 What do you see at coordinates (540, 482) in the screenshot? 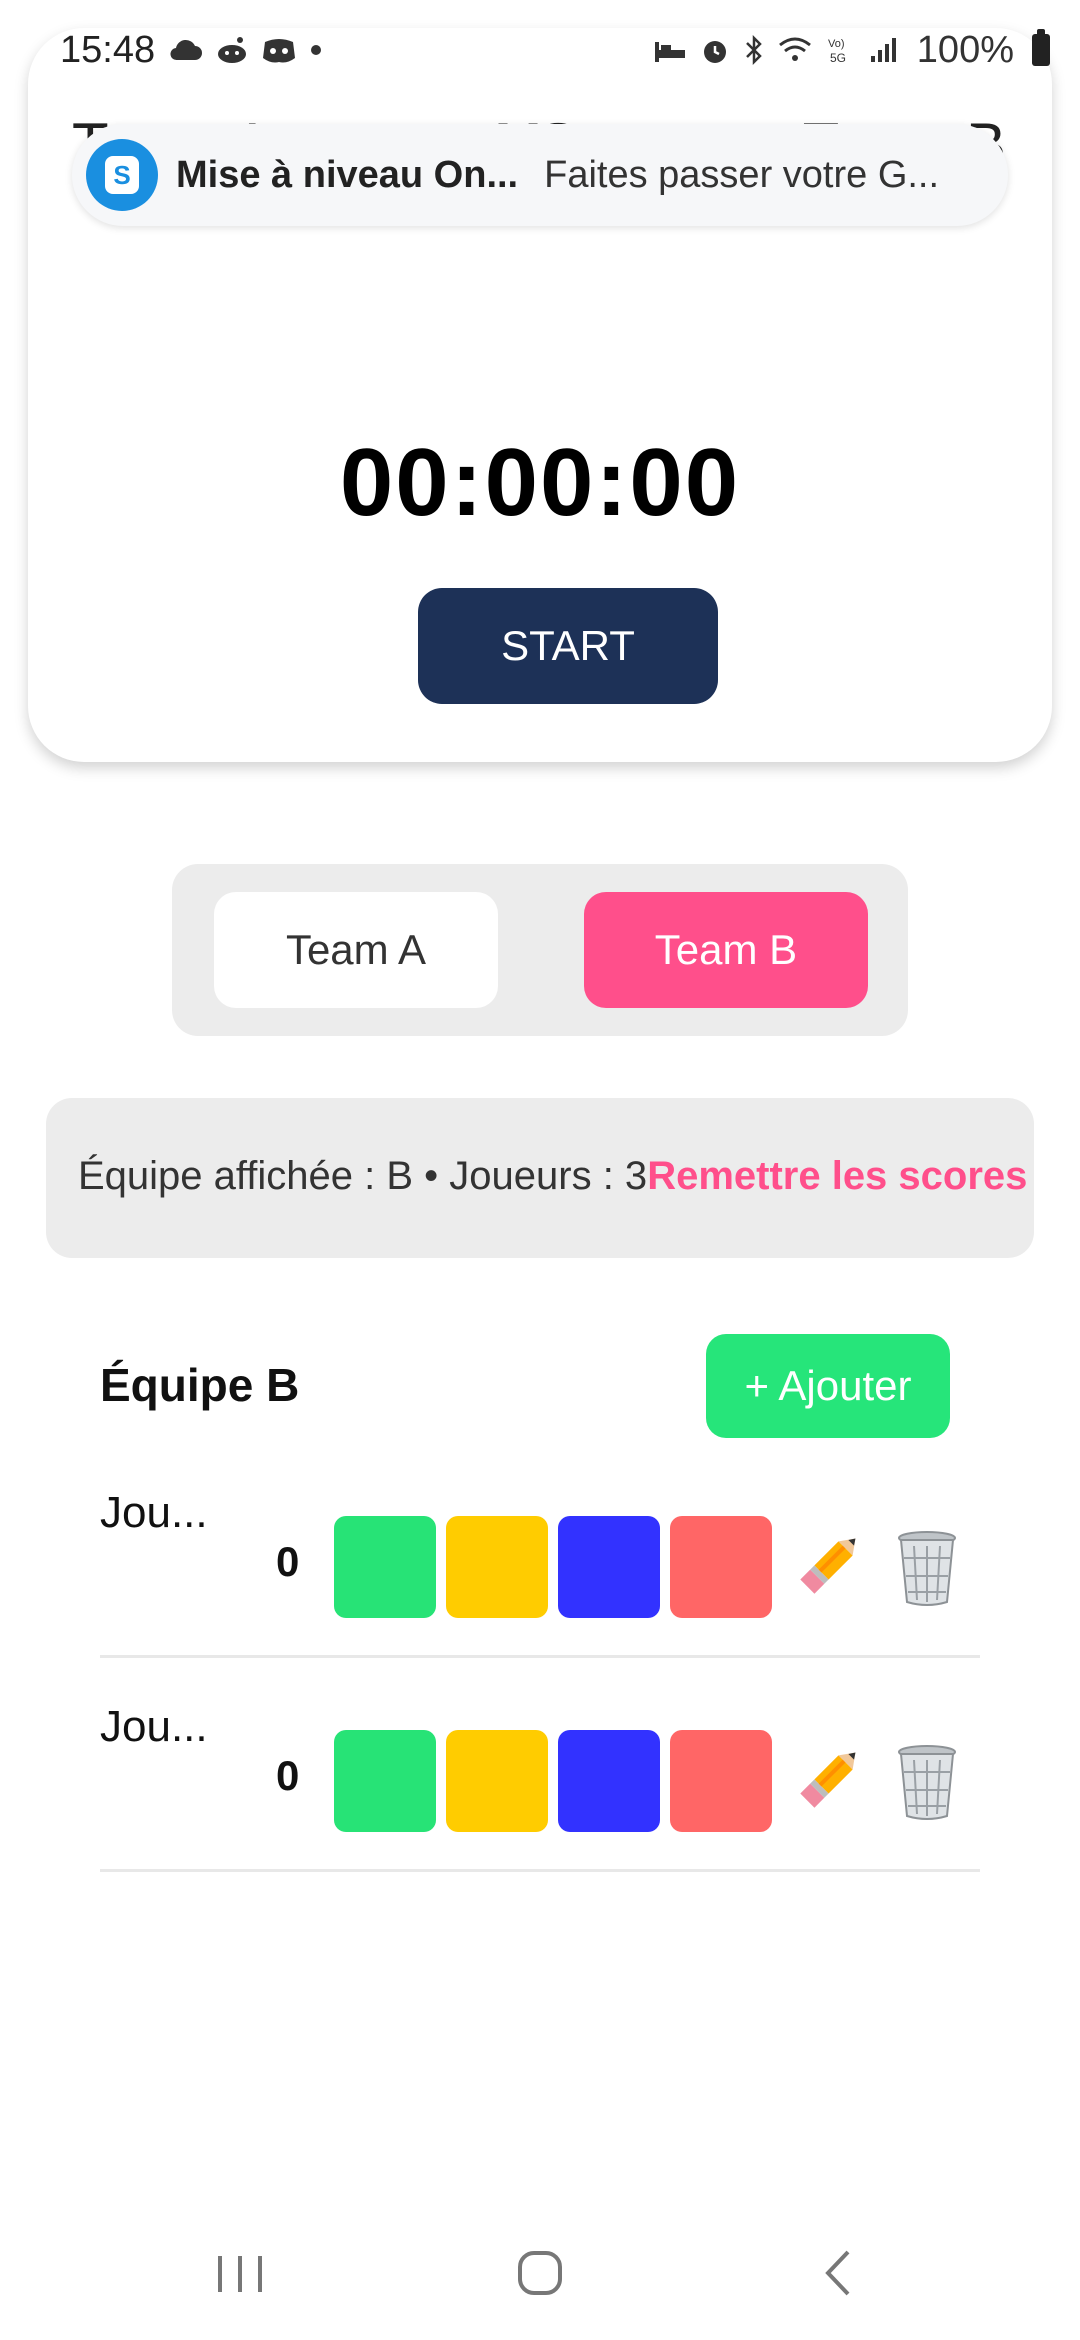
I see `timer-display: 00:00:00` at bounding box center [540, 482].